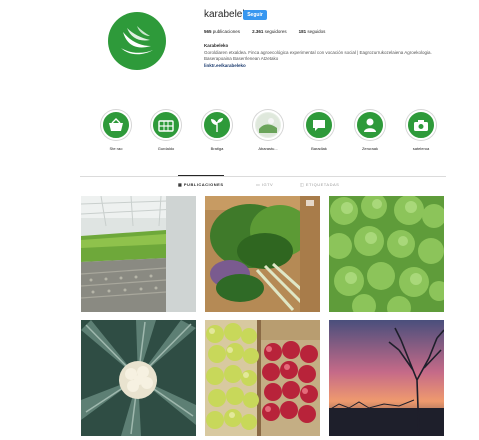  I want to click on tab-tagged: ◫ ETIQUETADAS, so click(319, 184).